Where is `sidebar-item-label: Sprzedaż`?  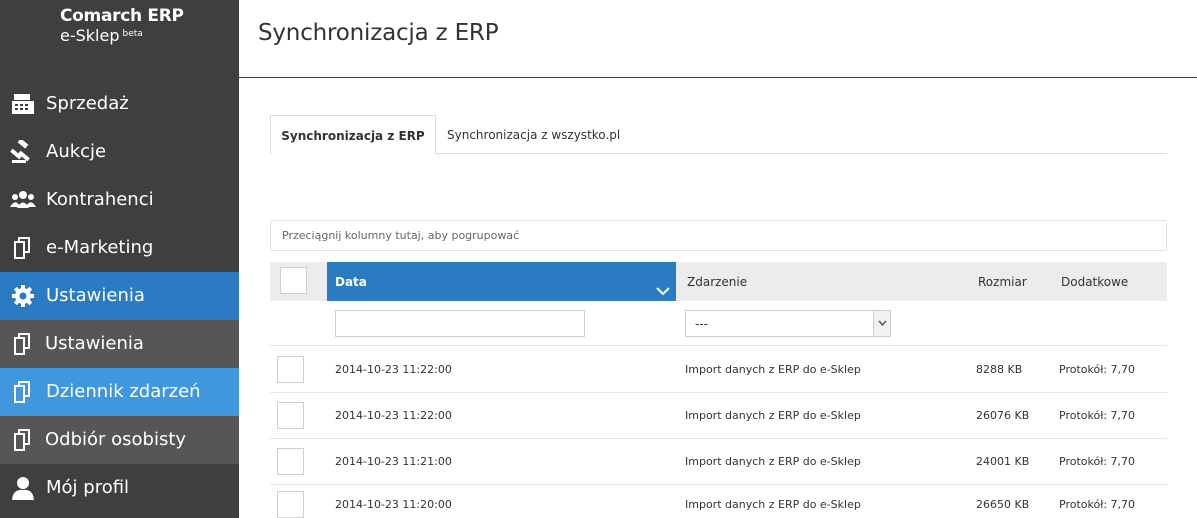 sidebar-item-label: Sprzedaż is located at coordinates (87, 103).